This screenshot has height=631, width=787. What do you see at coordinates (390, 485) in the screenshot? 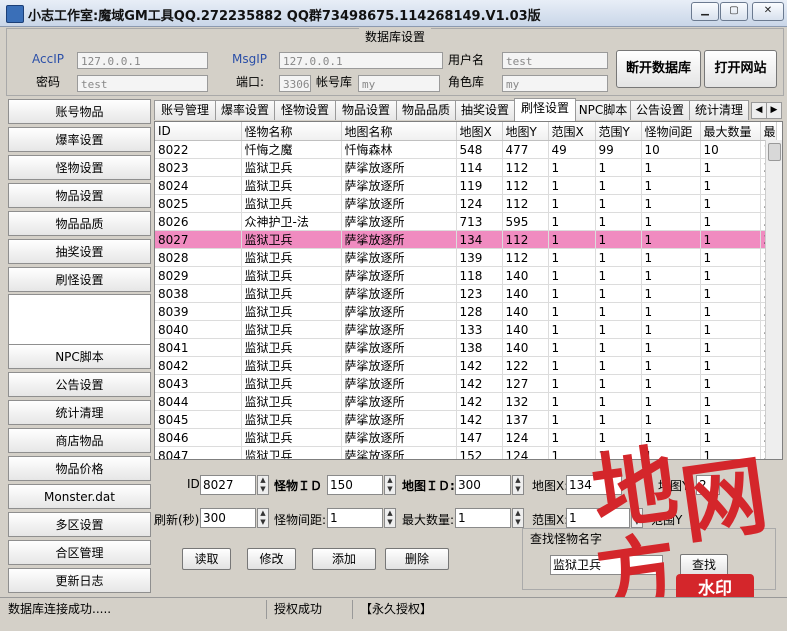
I see `monster-id-stepper: ▲ ▼` at bounding box center [390, 485].